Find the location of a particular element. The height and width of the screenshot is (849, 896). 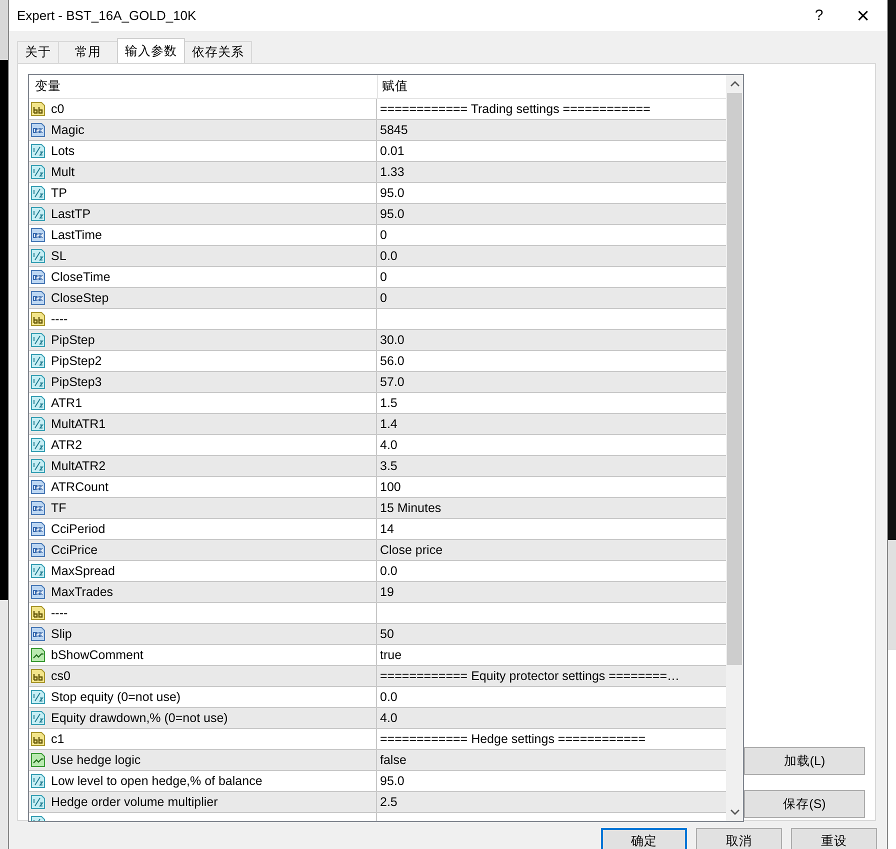

parameter-value: true is located at coordinates (391, 655).